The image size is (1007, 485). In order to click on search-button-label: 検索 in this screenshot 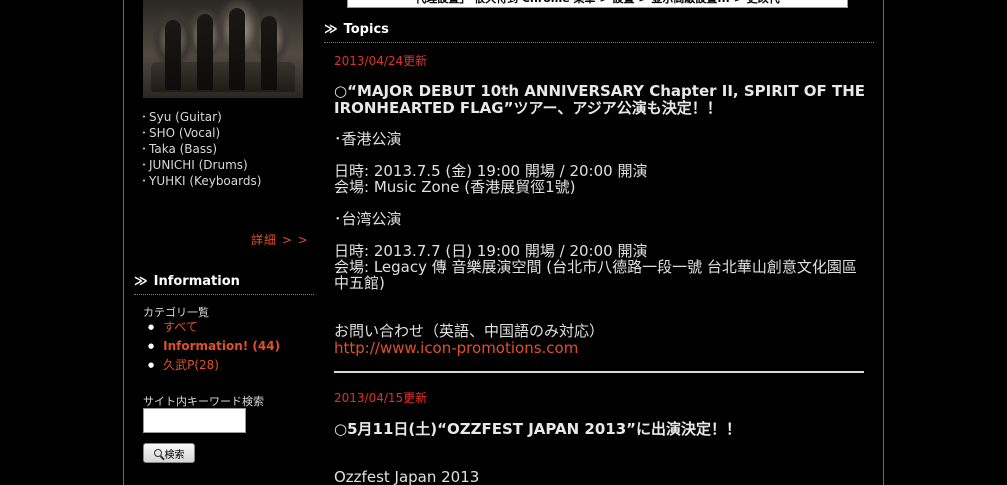, I will do `click(174, 455)`.